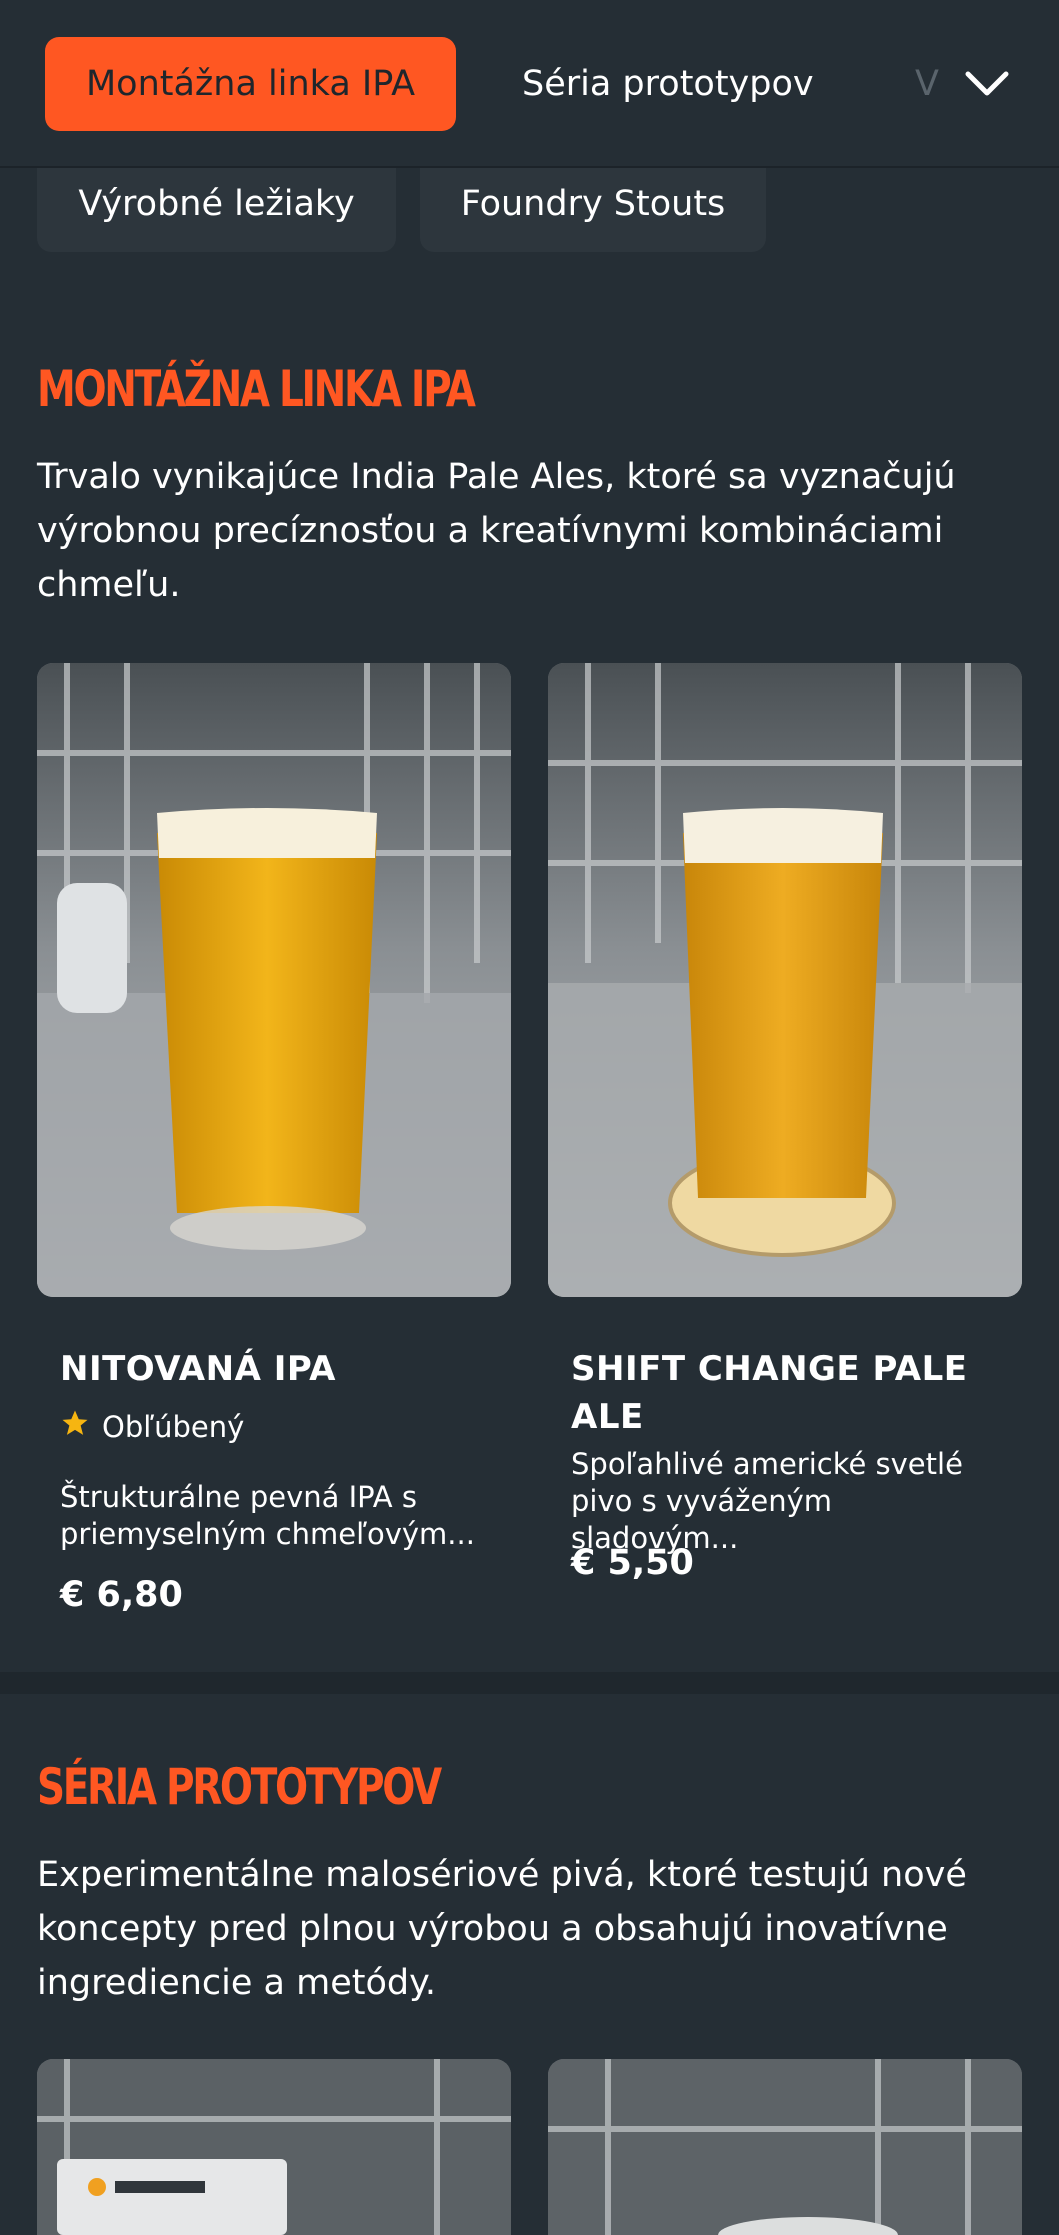 The image size is (1059, 2235). I want to click on favorite-label: Obľúbený, so click(173, 1426).